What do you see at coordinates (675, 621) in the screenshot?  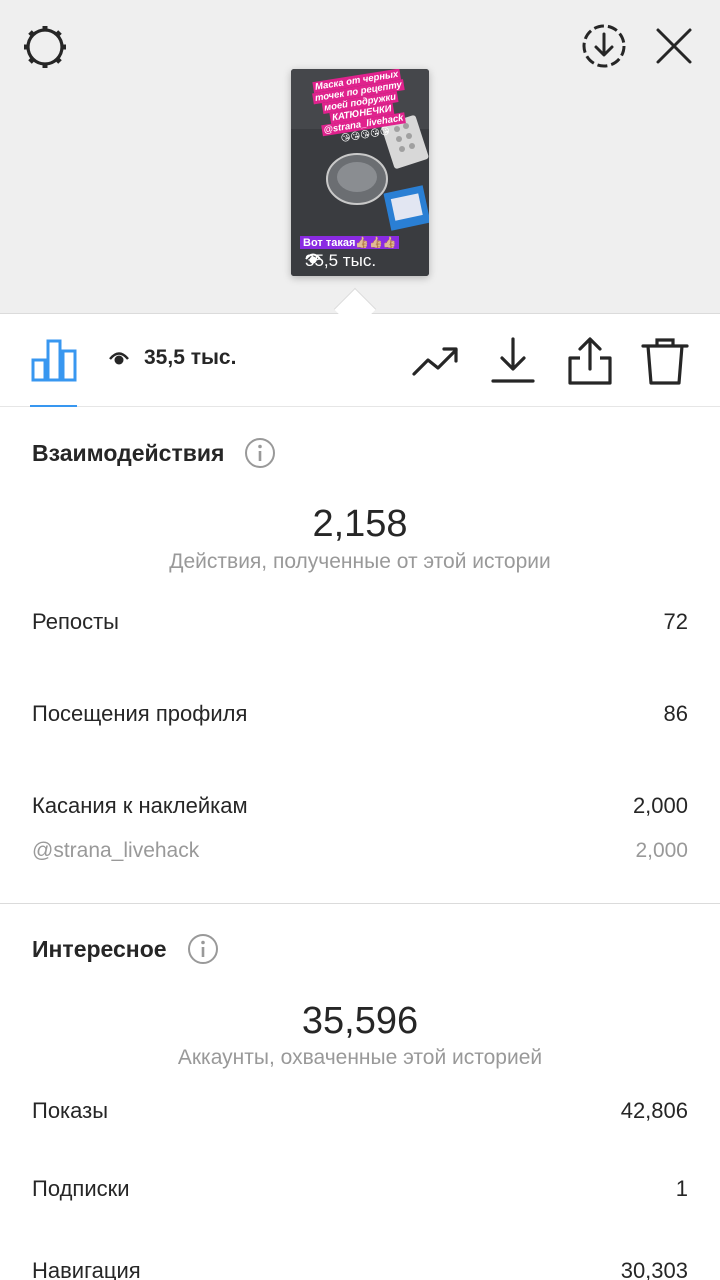 I see `stat-value: 72` at bounding box center [675, 621].